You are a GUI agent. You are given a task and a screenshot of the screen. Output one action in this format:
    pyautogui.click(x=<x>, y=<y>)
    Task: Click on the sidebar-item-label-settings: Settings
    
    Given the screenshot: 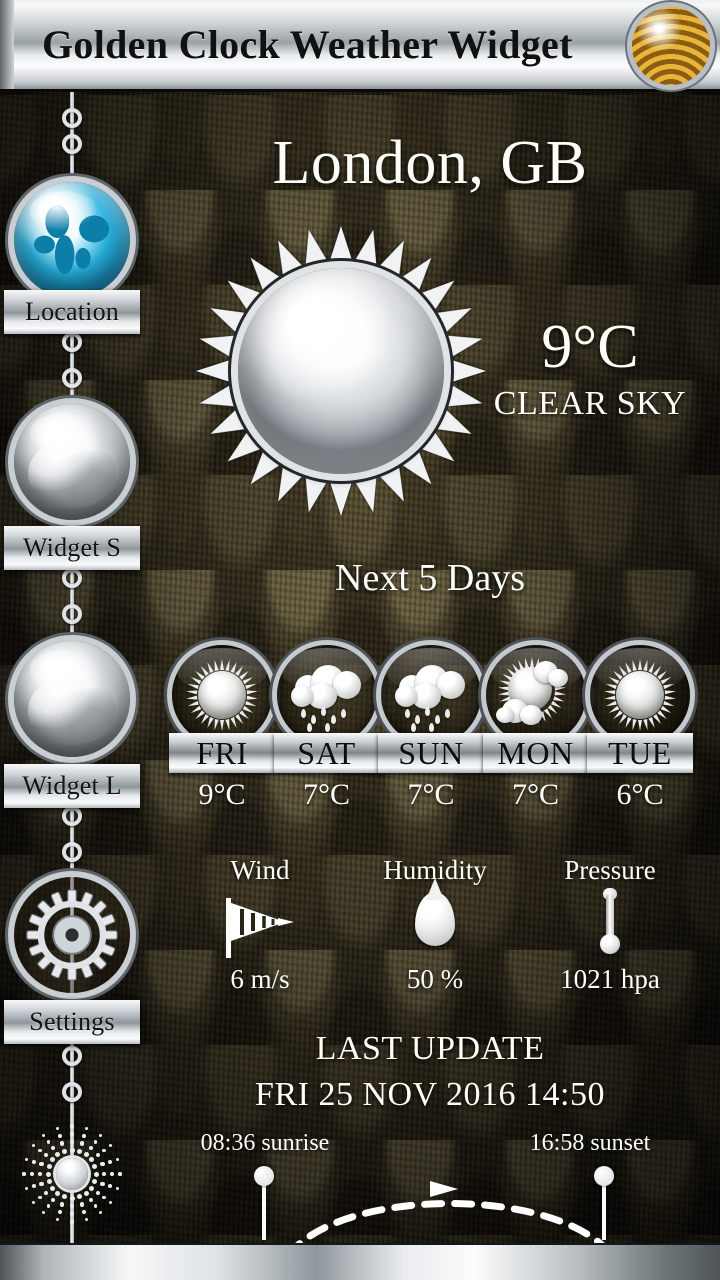 What is the action you would take?
    pyautogui.click(x=72, y=1021)
    